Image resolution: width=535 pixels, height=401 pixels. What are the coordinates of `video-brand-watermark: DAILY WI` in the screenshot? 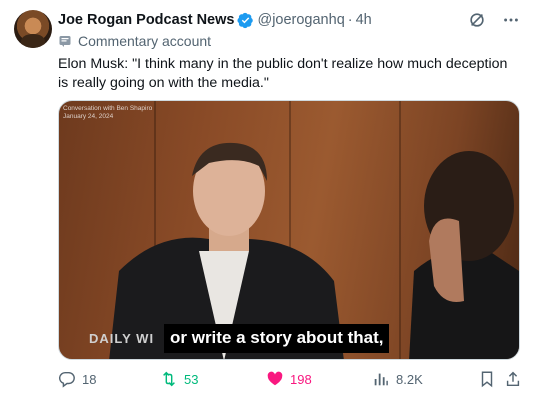 It's located at (122, 338).